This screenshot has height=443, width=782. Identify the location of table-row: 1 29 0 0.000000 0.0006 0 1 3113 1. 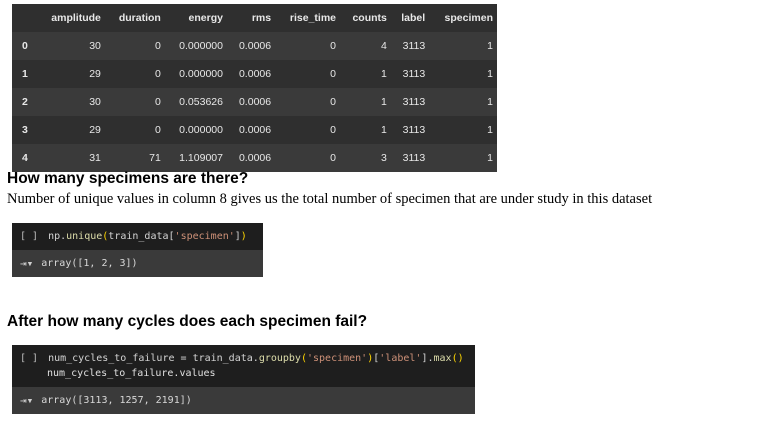
(254, 74).